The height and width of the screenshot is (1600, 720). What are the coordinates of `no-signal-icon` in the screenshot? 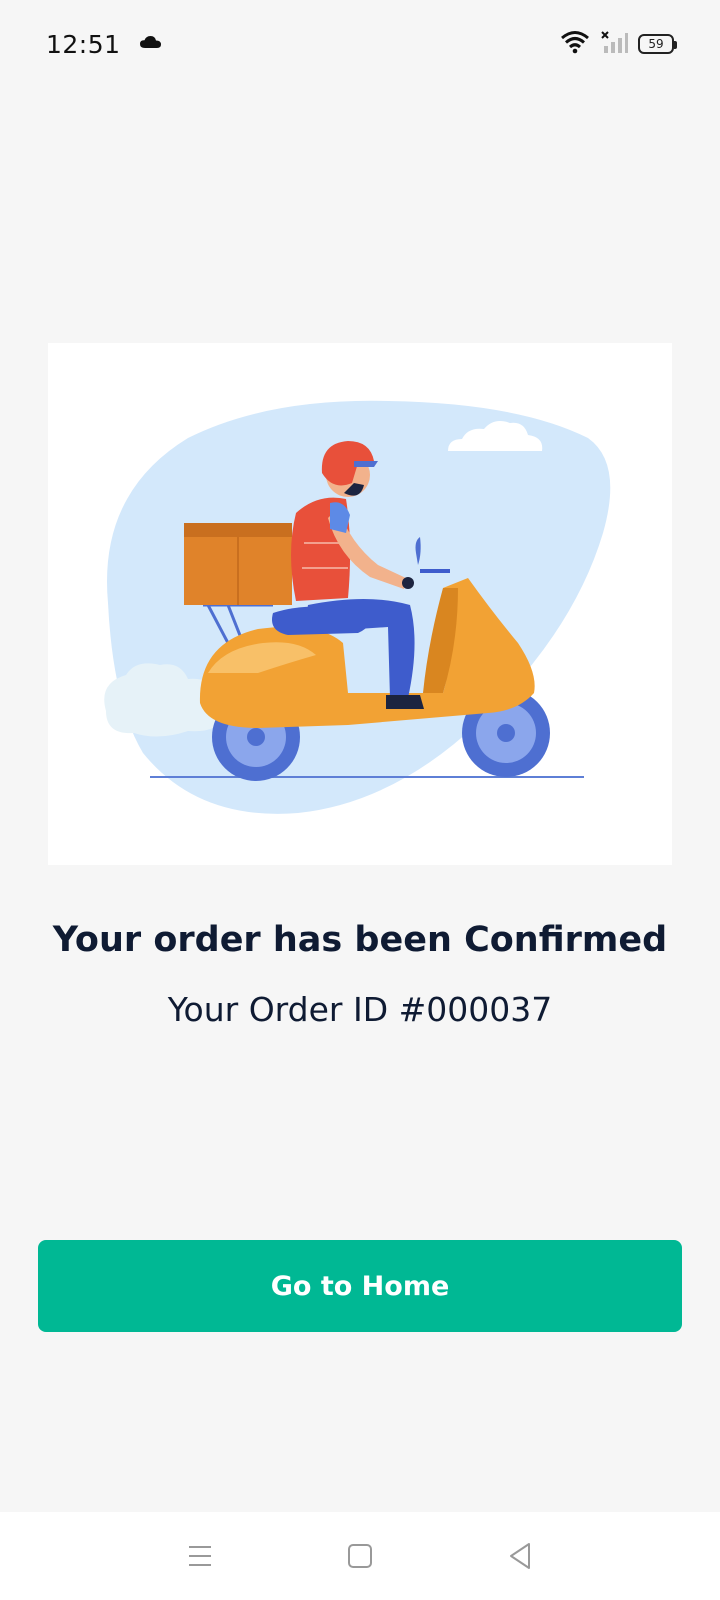 It's located at (614, 44).